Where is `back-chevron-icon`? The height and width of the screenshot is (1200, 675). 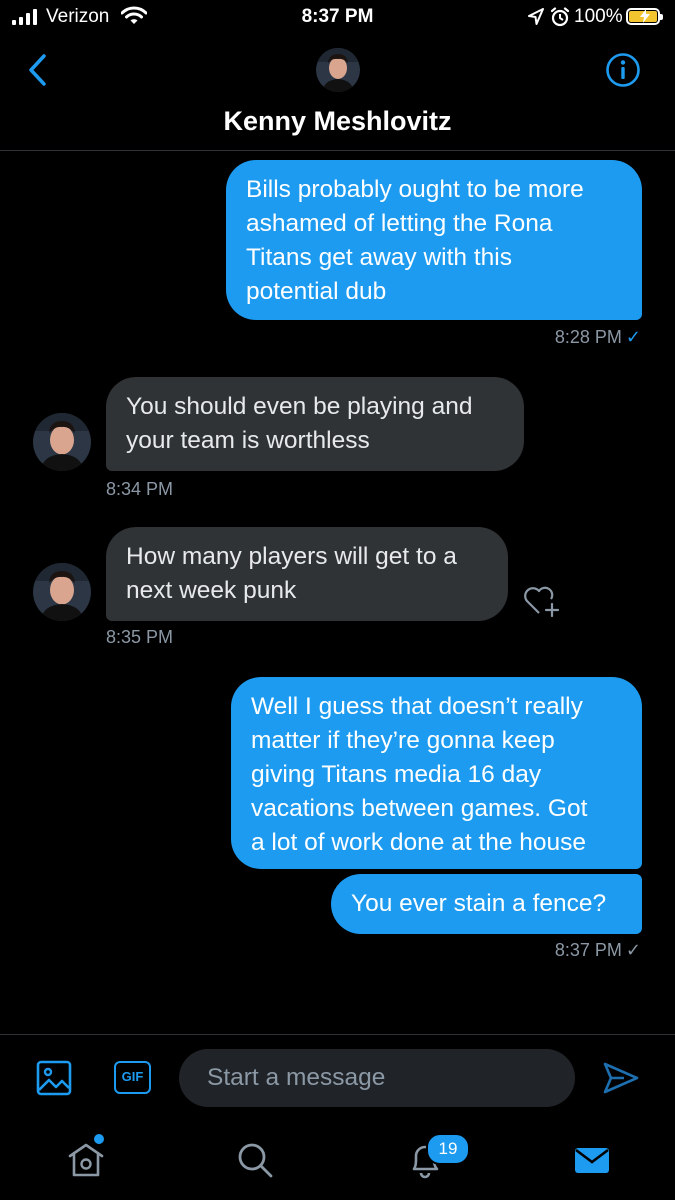 back-chevron-icon is located at coordinates (38, 70).